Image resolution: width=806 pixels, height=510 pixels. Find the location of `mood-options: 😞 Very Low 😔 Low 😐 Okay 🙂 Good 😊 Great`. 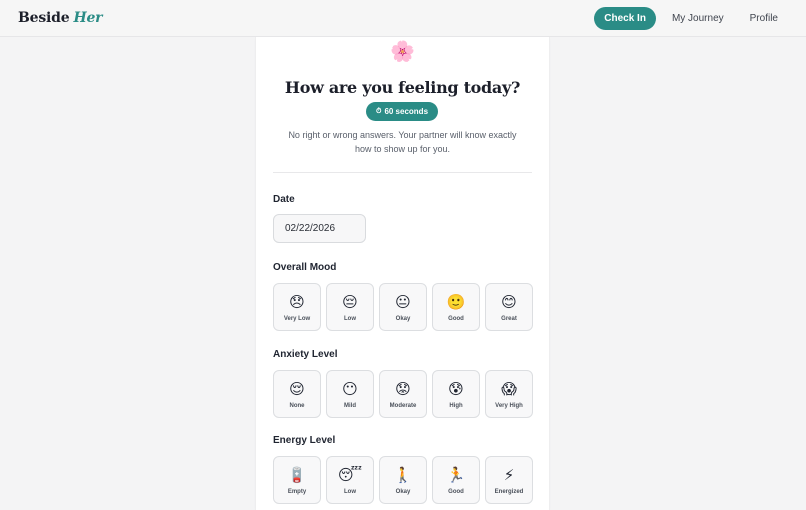

mood-options: 😞 Very Low 😔 Low 😐 Okay 🙂 Good 😊 Great is located at coordinates (403, 307).